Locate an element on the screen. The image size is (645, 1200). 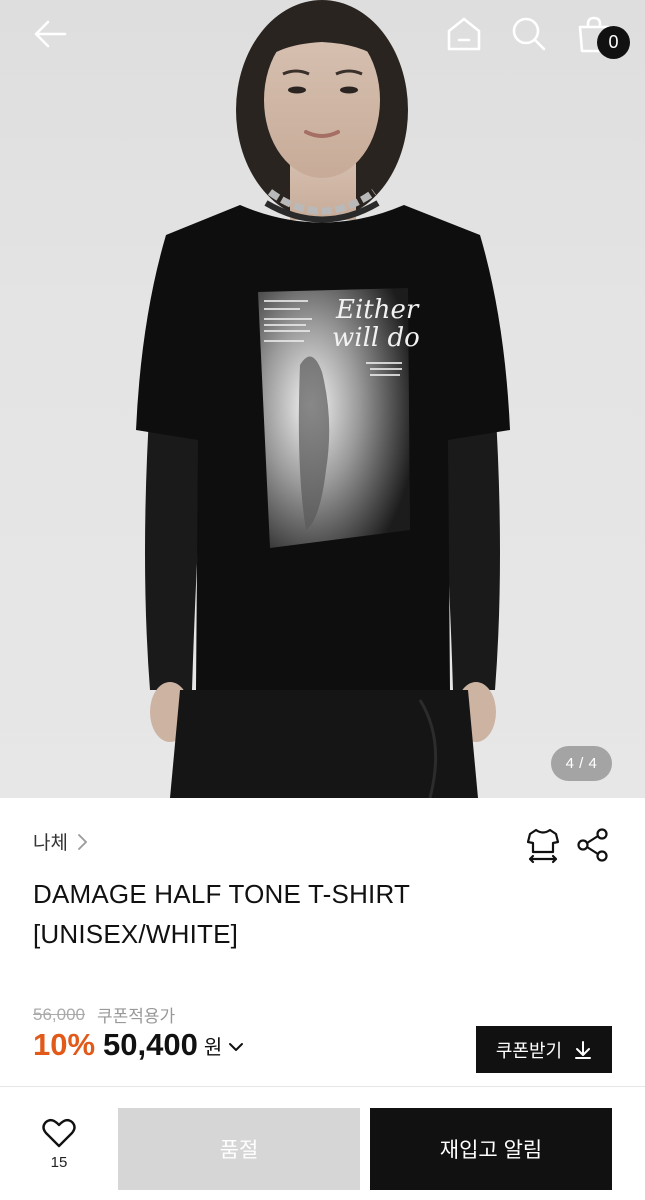
size-guide-button is located at coordinates (543, 845).